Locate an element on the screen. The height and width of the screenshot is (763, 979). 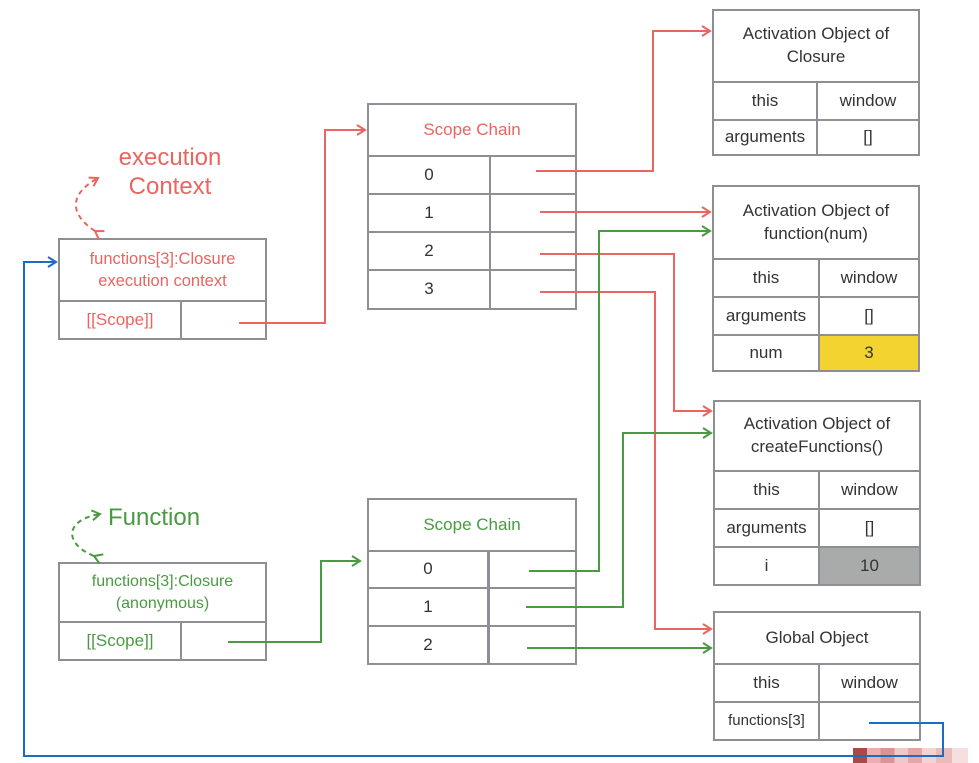
ao-create-functions-key: this is located at coordinates (766, 489).